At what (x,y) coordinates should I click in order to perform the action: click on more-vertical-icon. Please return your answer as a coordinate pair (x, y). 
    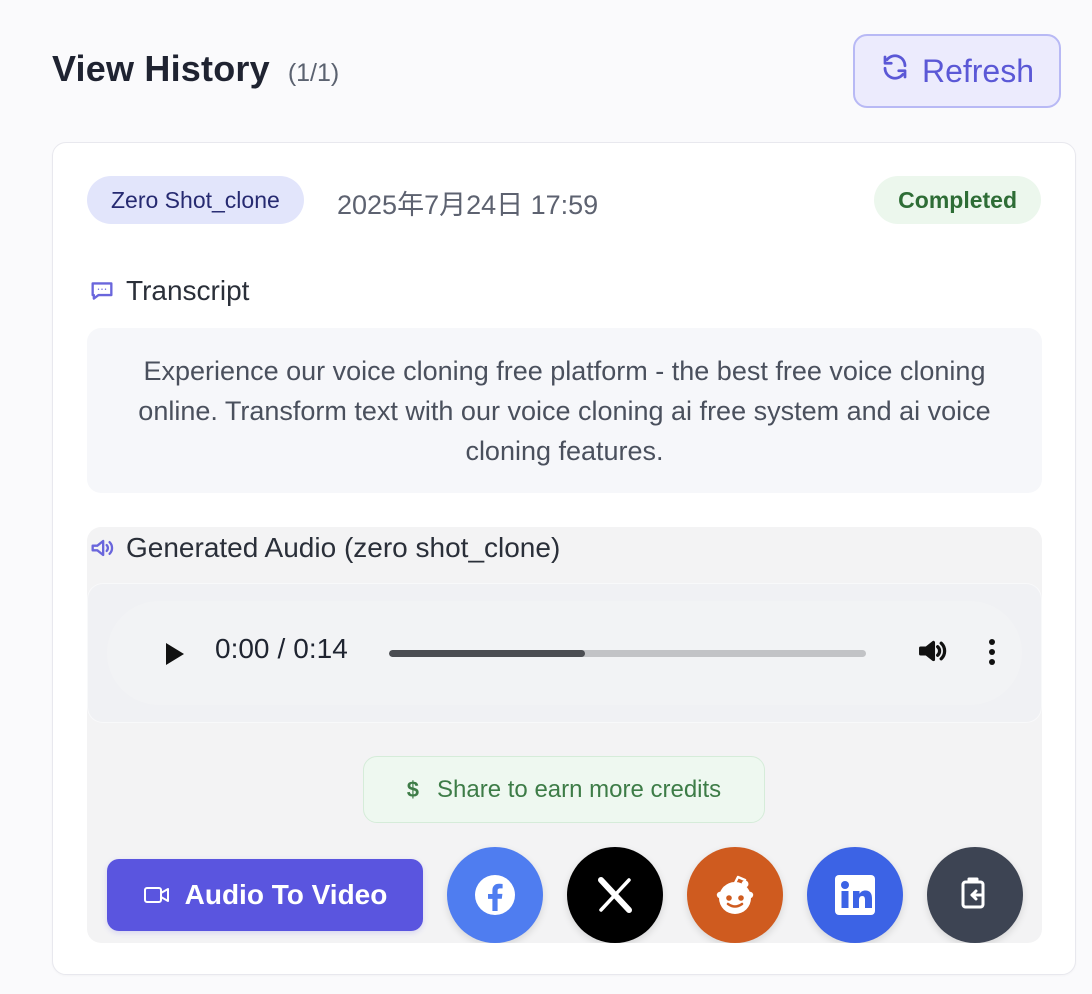
    Looking at the image, I should click on (992, 652).